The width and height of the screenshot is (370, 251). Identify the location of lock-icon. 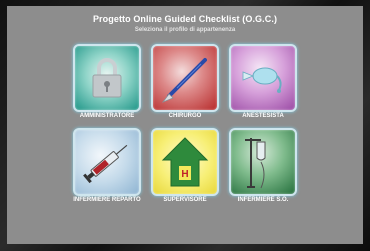
(107, 78).